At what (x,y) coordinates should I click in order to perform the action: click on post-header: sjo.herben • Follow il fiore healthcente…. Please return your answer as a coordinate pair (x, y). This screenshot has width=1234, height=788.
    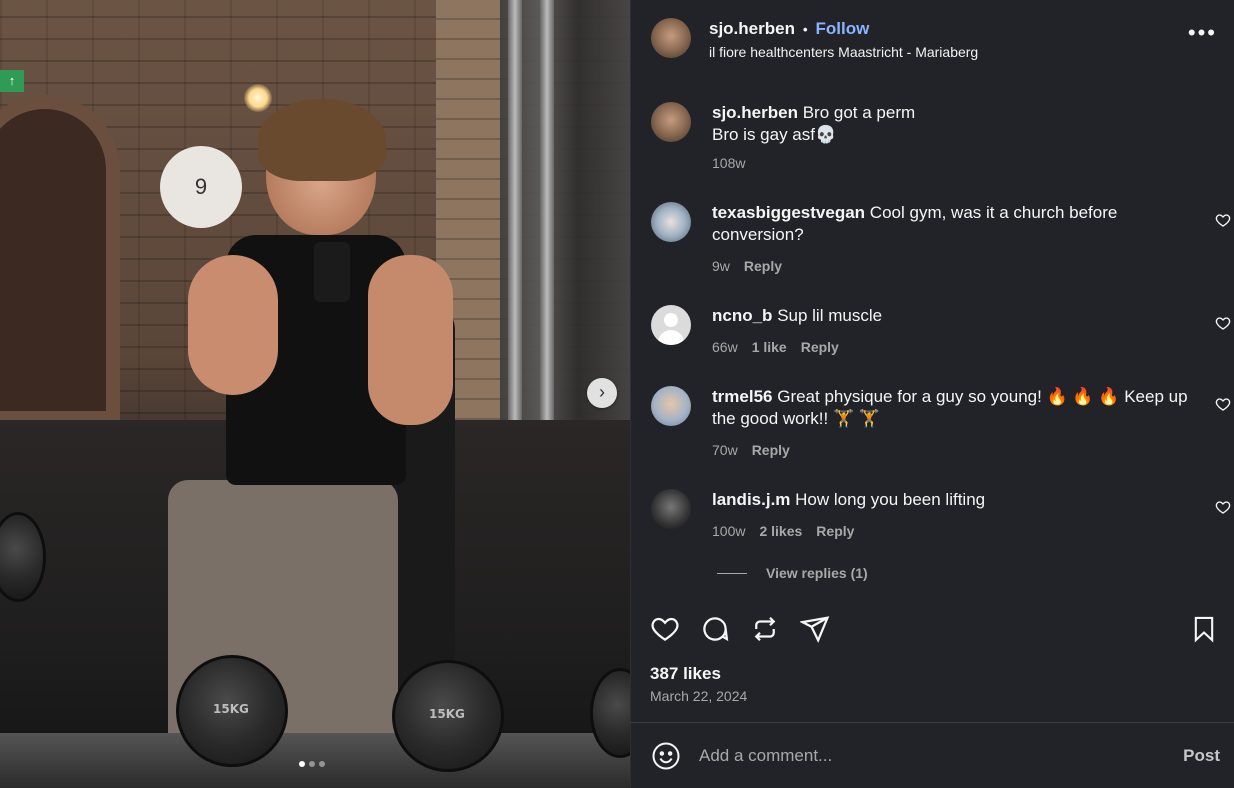
    Looking at the image, I should click on (936, 40).